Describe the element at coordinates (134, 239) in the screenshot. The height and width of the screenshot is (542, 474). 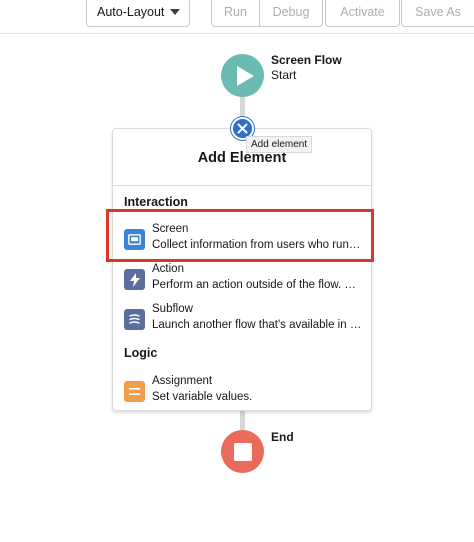
I see `screen-icon` at that location.